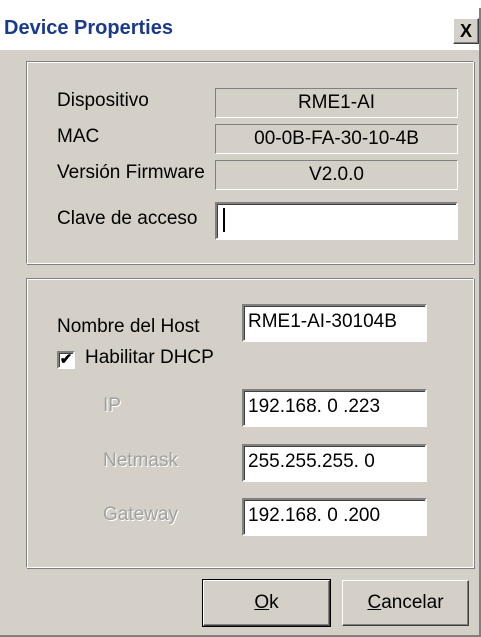  I want to click on cancel-button: Cancelar, so click(405, 603).